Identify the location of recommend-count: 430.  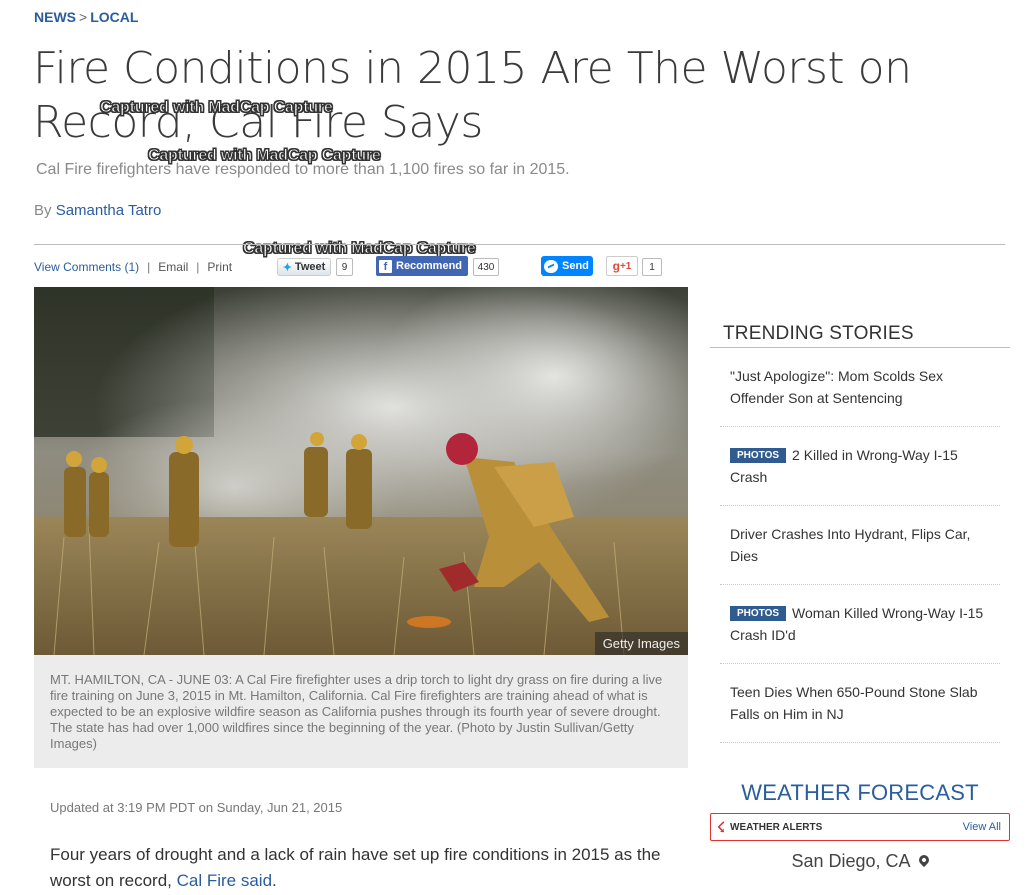
(486, 267).